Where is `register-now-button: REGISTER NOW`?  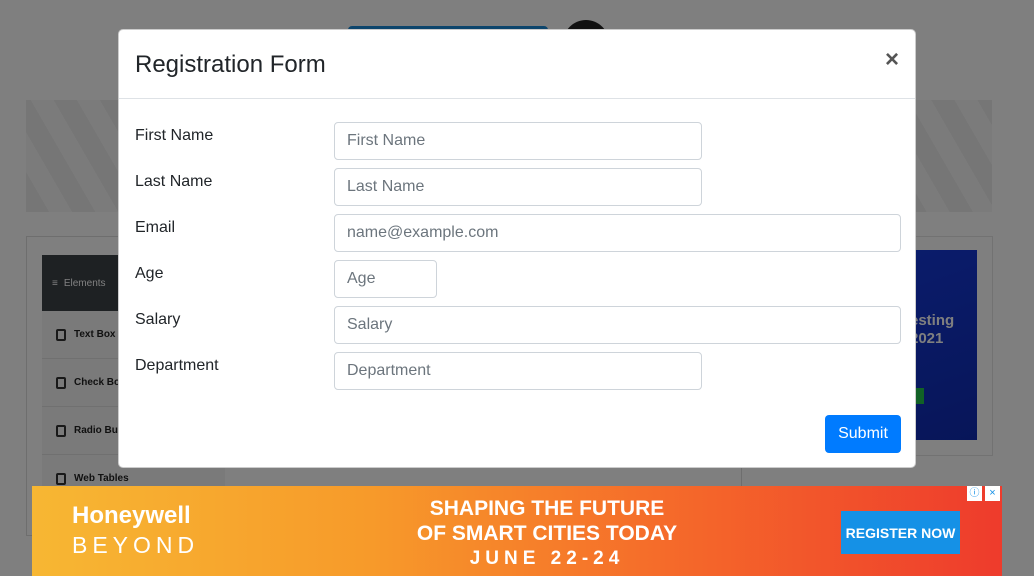 register-now-button: REGISTER NOW is located at coordinates (900, 532).